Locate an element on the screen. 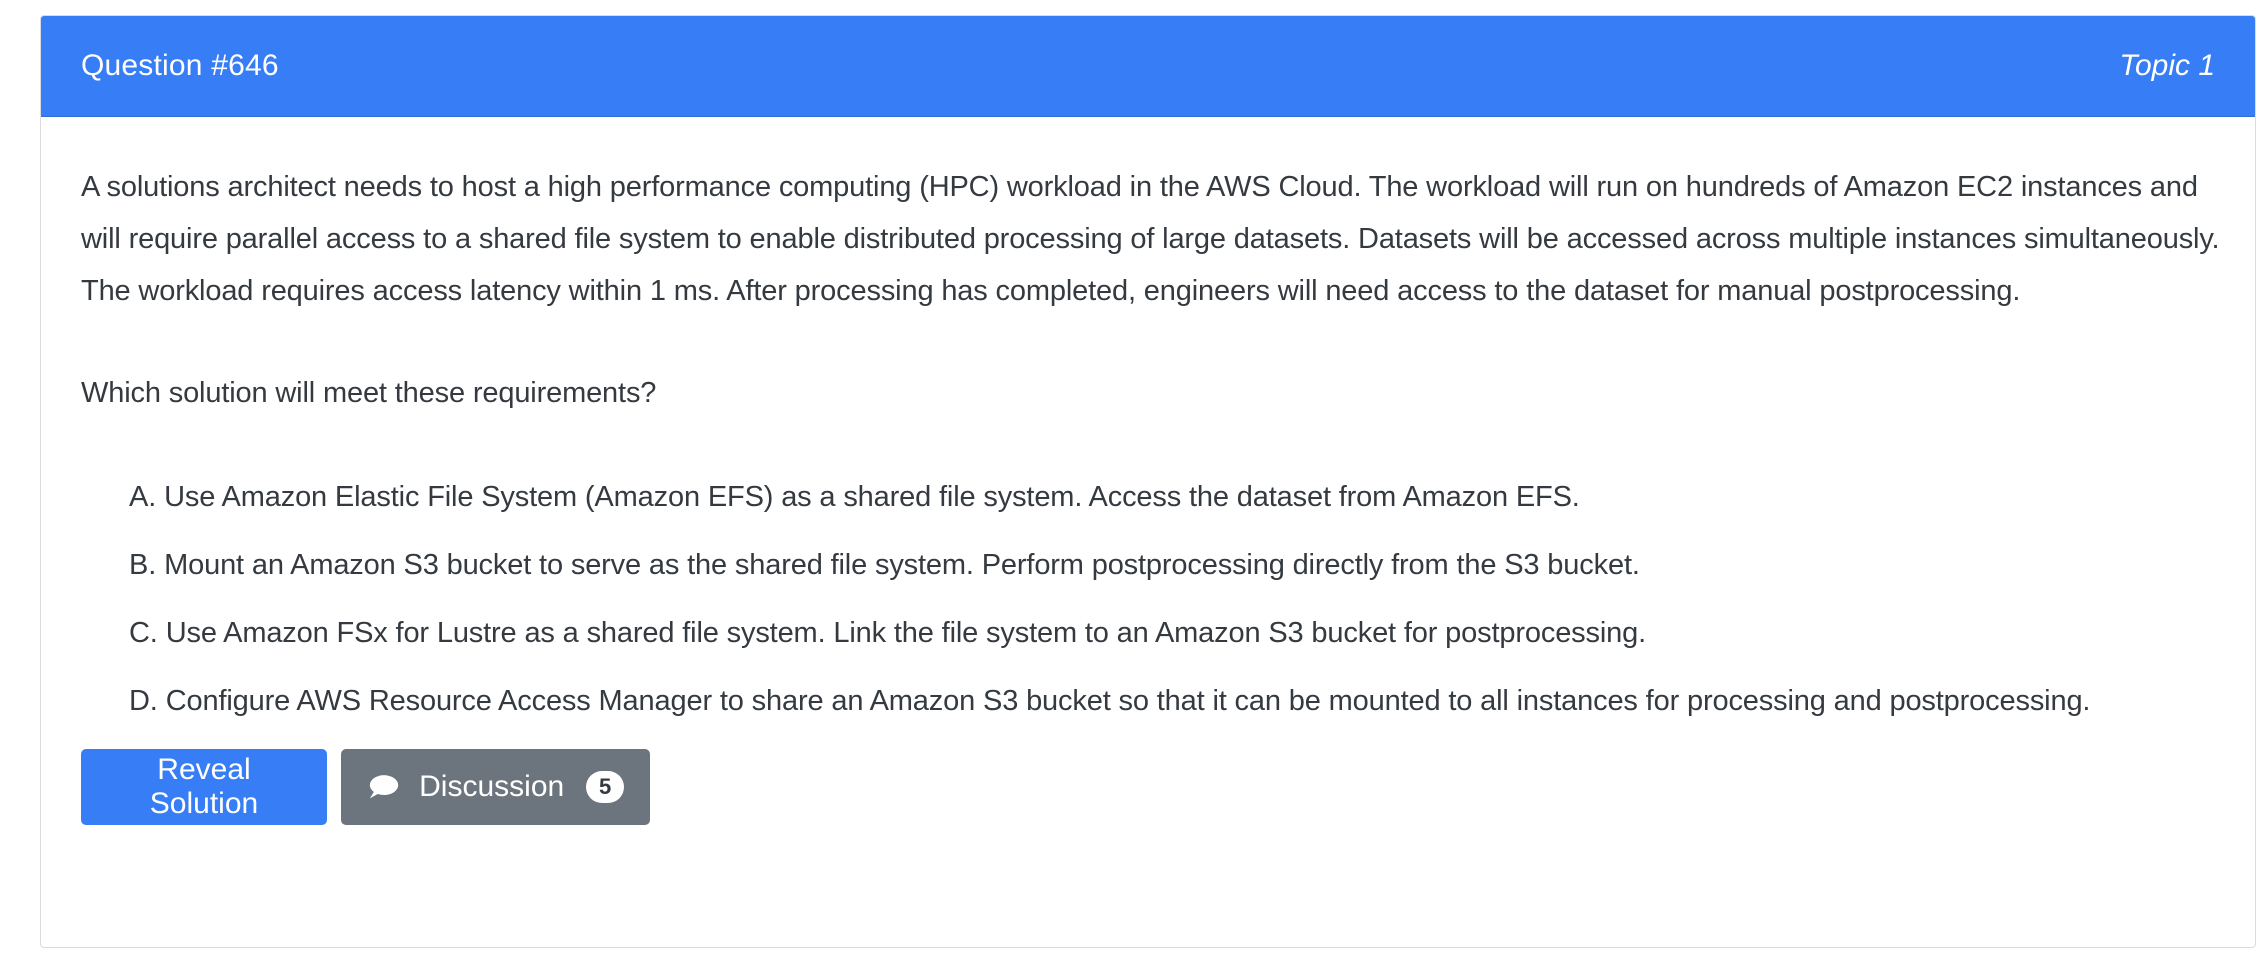 The height and width of the screenshot is (966, 2266). question-actions: Reveal Solution Discussion 5 is located at coordinates (1148, 787).